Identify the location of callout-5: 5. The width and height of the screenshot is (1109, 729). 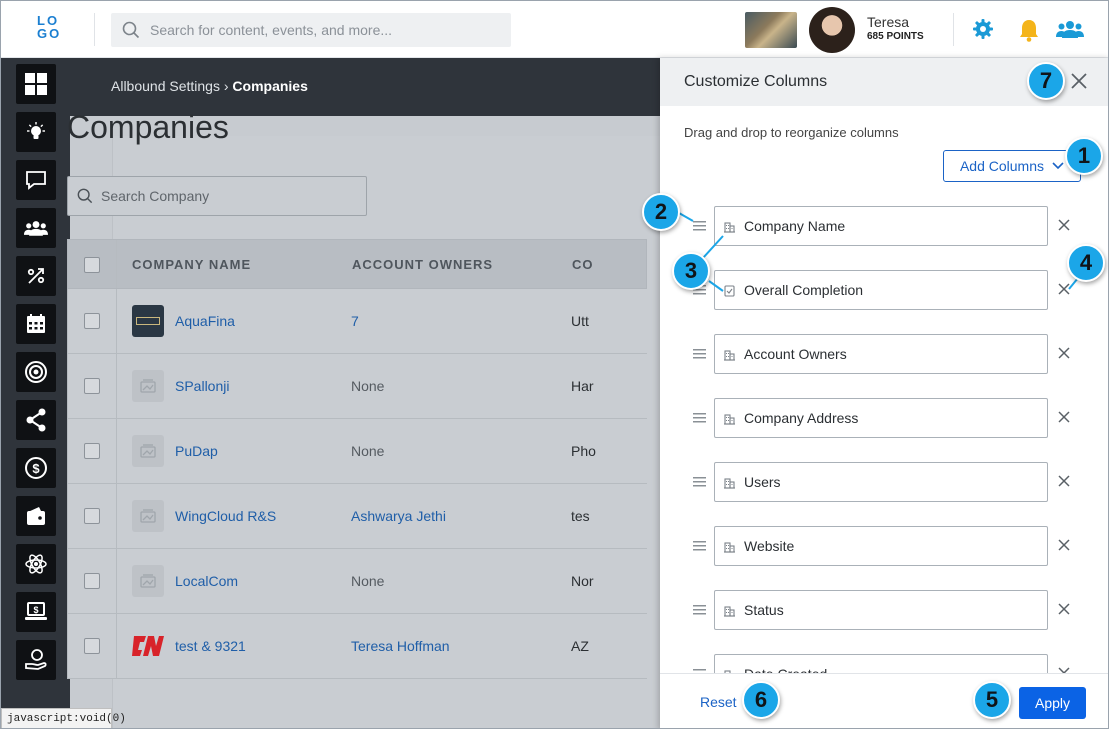
(992, 700).